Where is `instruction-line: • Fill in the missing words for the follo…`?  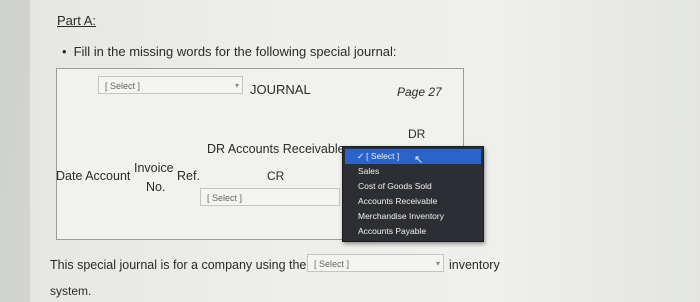
instruction-line: • Fill in the missing words for the follo… is located at coordinates (229, 51).